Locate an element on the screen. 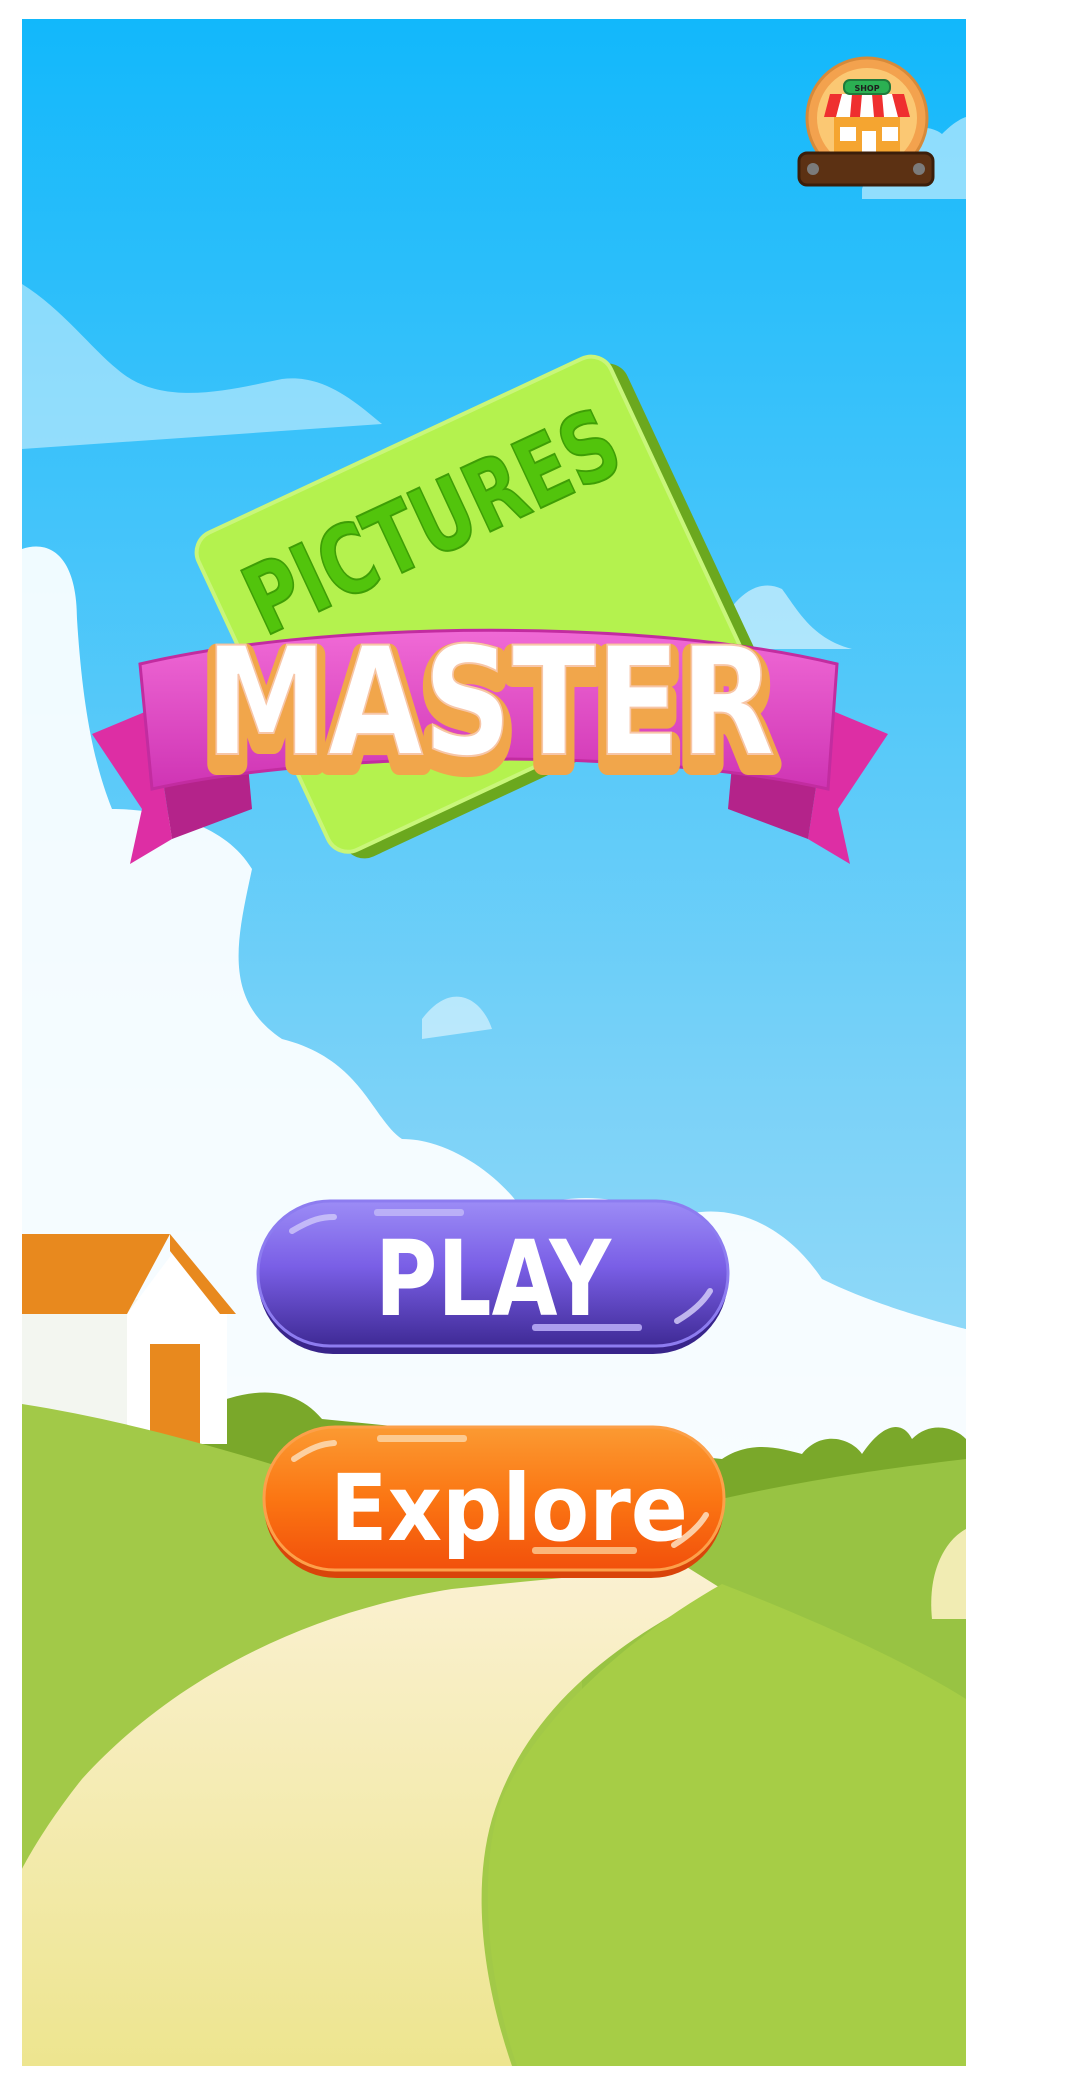  explore-button: Explore is located at coordinates (494, 1501).